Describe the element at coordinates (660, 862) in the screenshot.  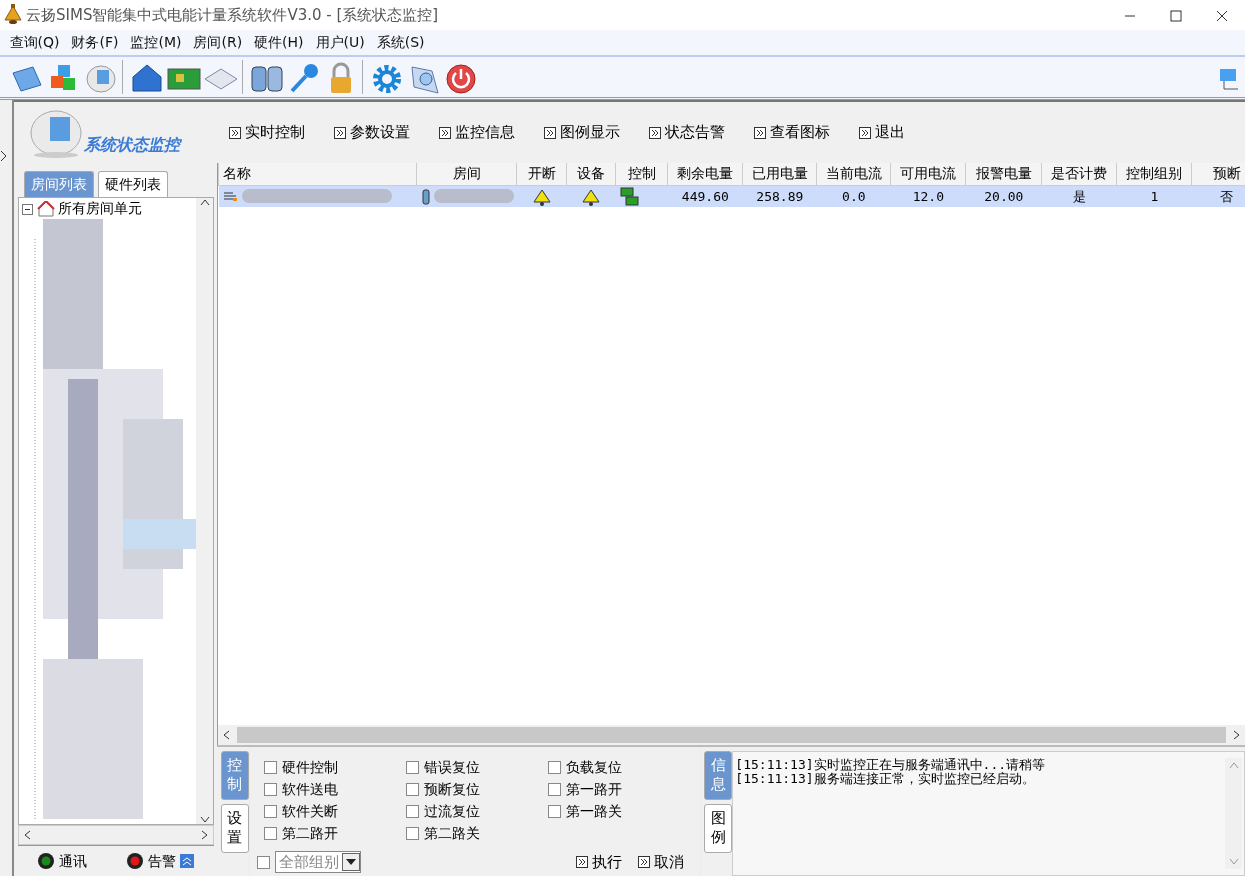
I see `action-button: 取消` at that location.